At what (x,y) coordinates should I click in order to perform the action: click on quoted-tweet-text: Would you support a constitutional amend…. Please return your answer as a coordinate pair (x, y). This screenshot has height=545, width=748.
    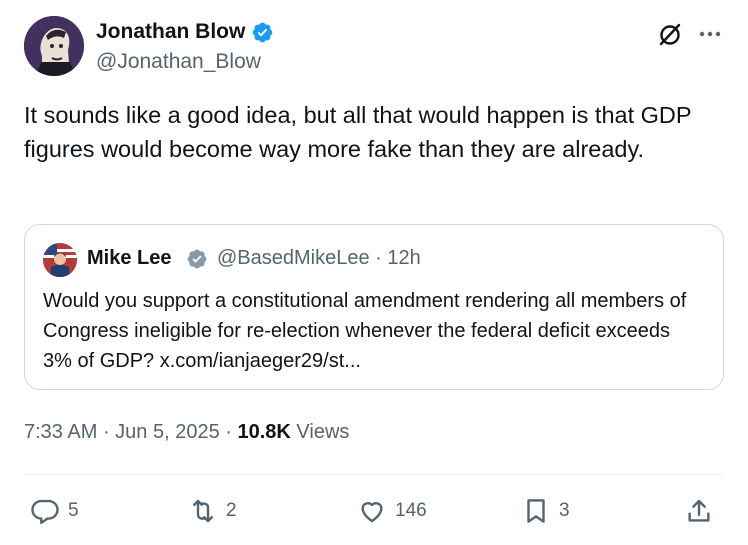
    Looking at the image, I should click on (365, 331).